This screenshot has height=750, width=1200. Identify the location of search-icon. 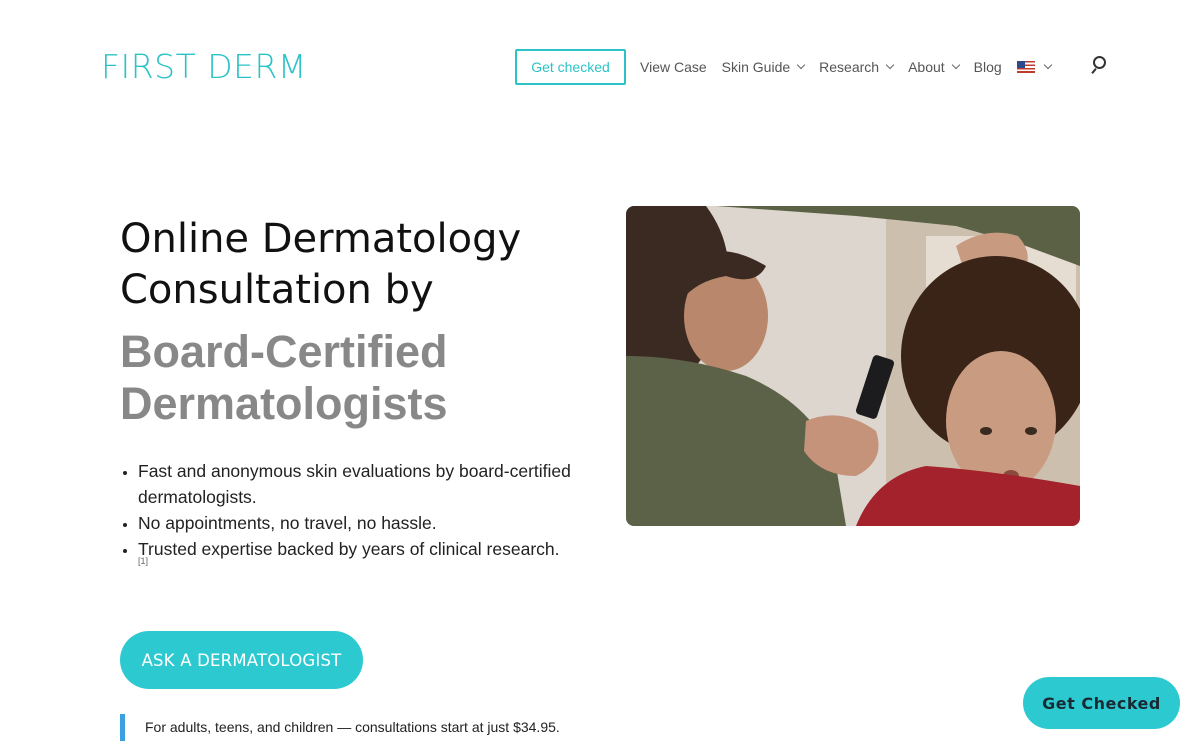
(1100, 65).